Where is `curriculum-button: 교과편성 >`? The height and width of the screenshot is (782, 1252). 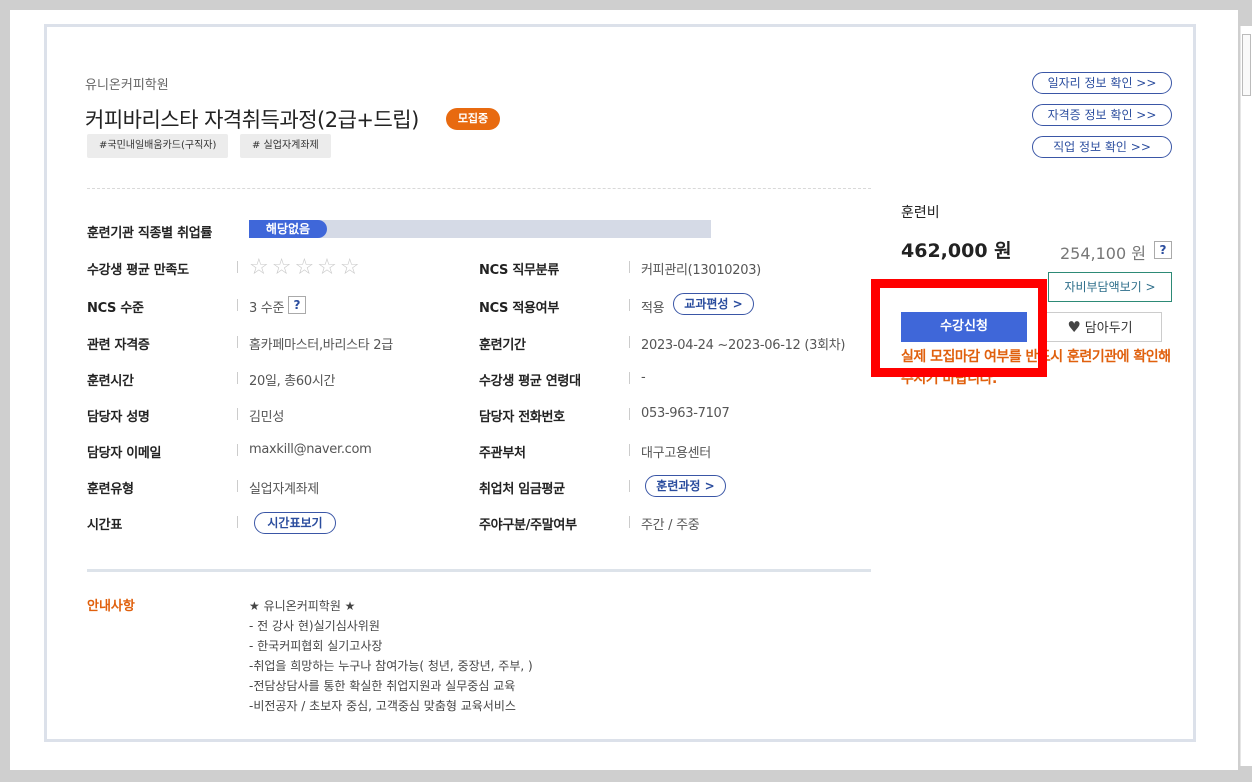 curriculum-button: 교과편성 > is located at coordinates (713, 304).